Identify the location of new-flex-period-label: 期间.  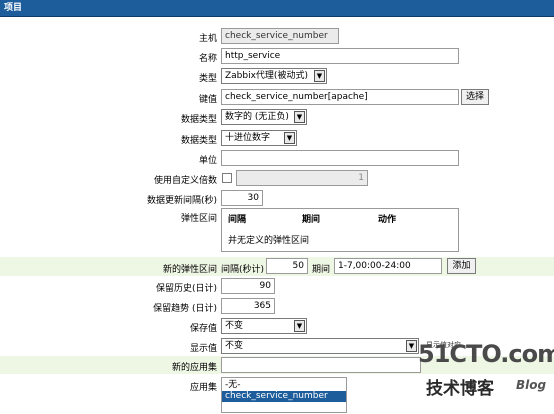
(321, 270).